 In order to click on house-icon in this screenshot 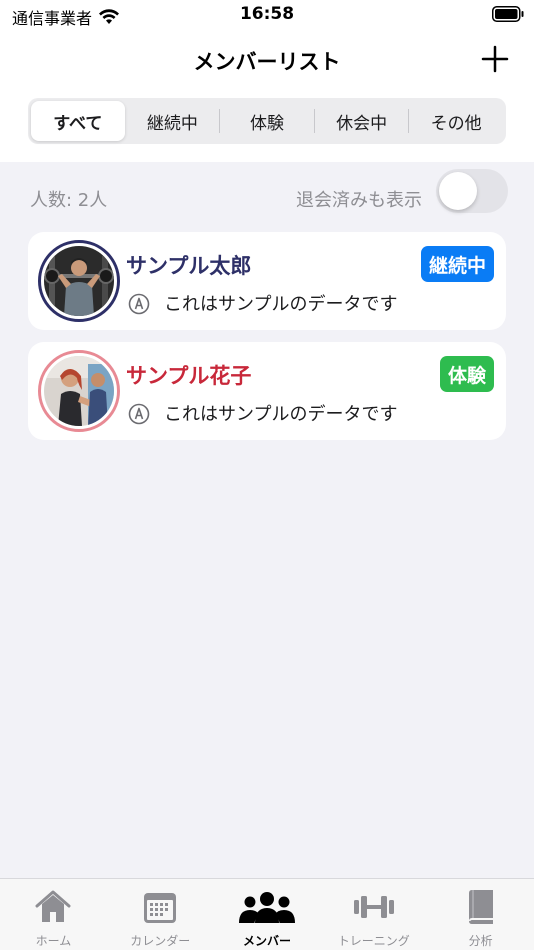, I will do `click(53, 906)`.